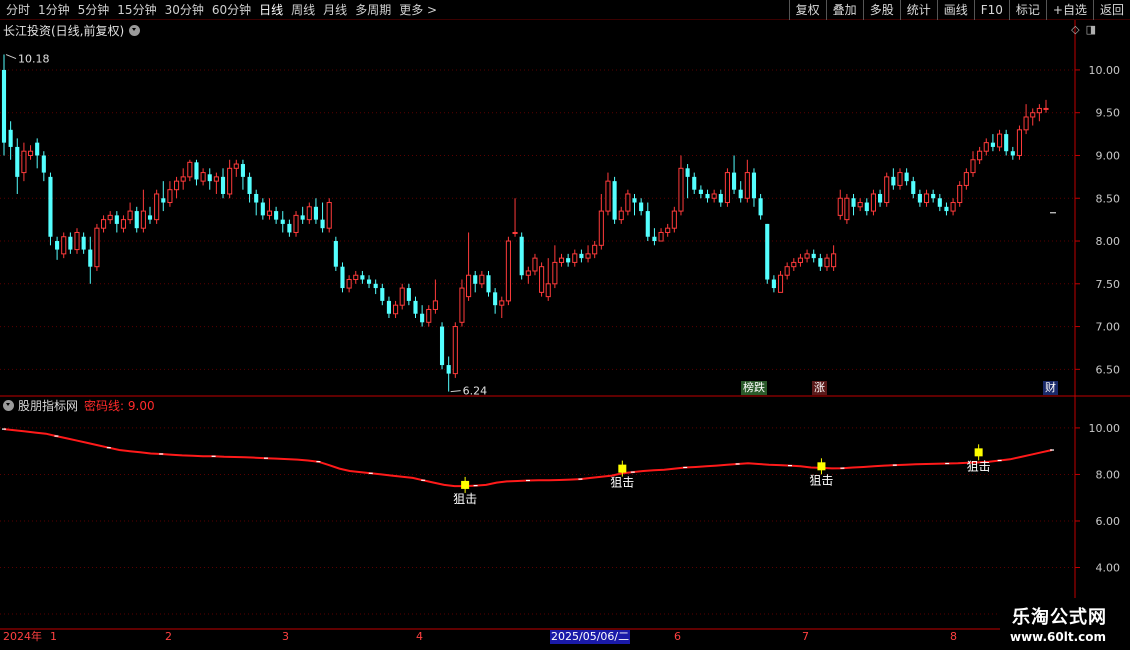 The width and height of the screenshot is (1130, 650). Describe the element at coordinates (271, 10) in the screenshot. I see `period-tab-6: 日线` at that location.